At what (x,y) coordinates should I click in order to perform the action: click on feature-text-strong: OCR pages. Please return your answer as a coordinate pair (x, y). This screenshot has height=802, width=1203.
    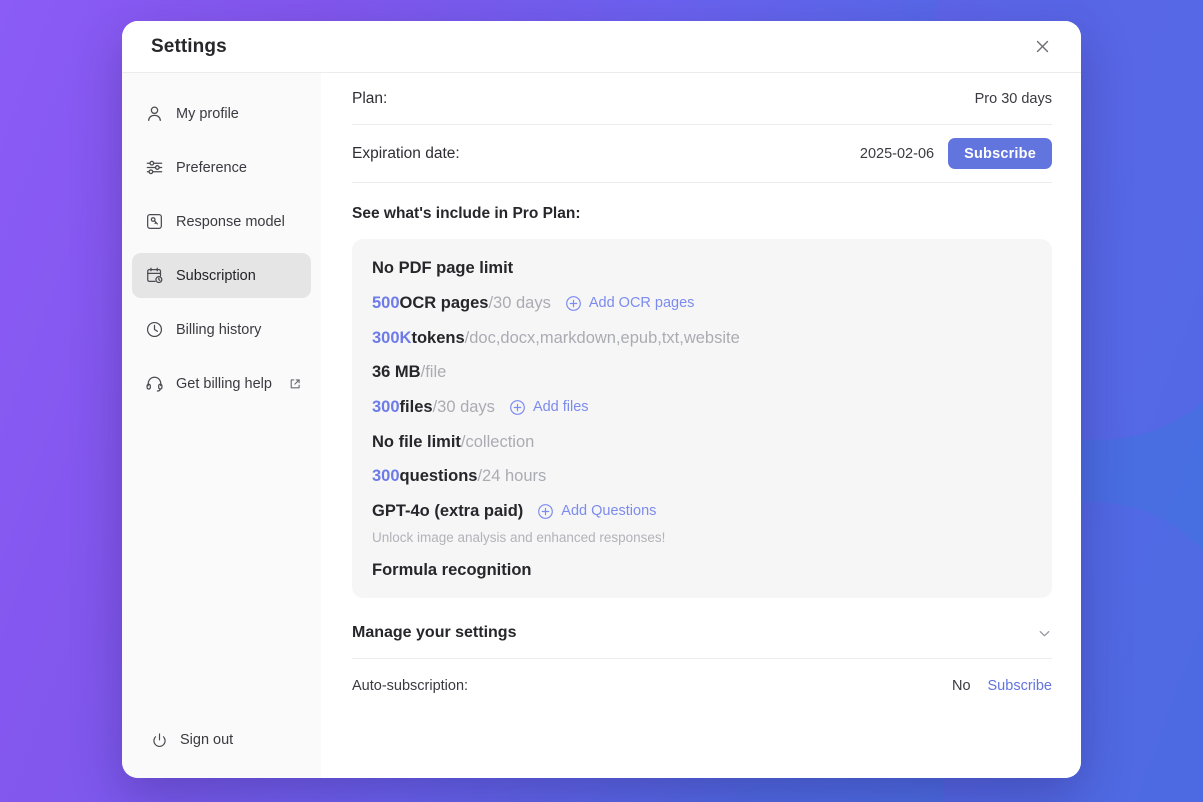
    Looking at the image, I should click on (444, 302).